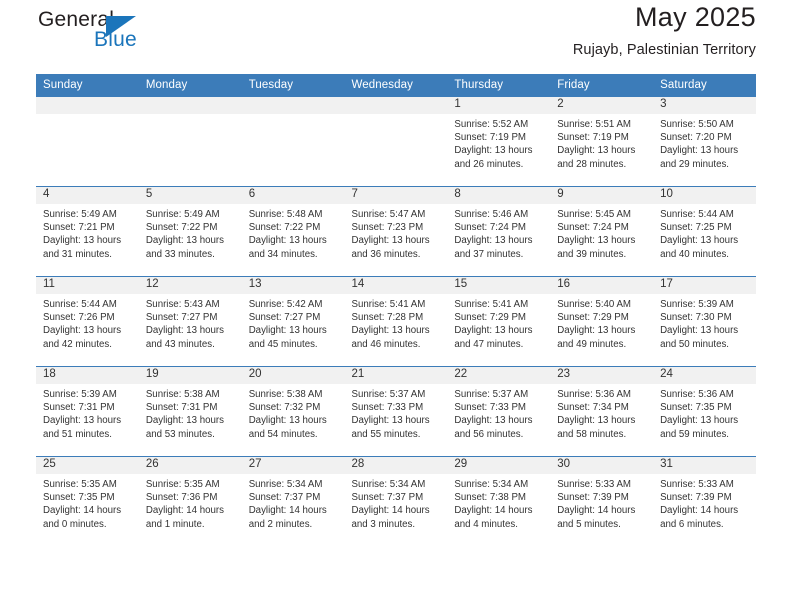  What do you see at coordinates (387, 318) in the screenshot?
I see `sunset-text: Sunset: 7:28 PM` at bounding box center [387, 318].